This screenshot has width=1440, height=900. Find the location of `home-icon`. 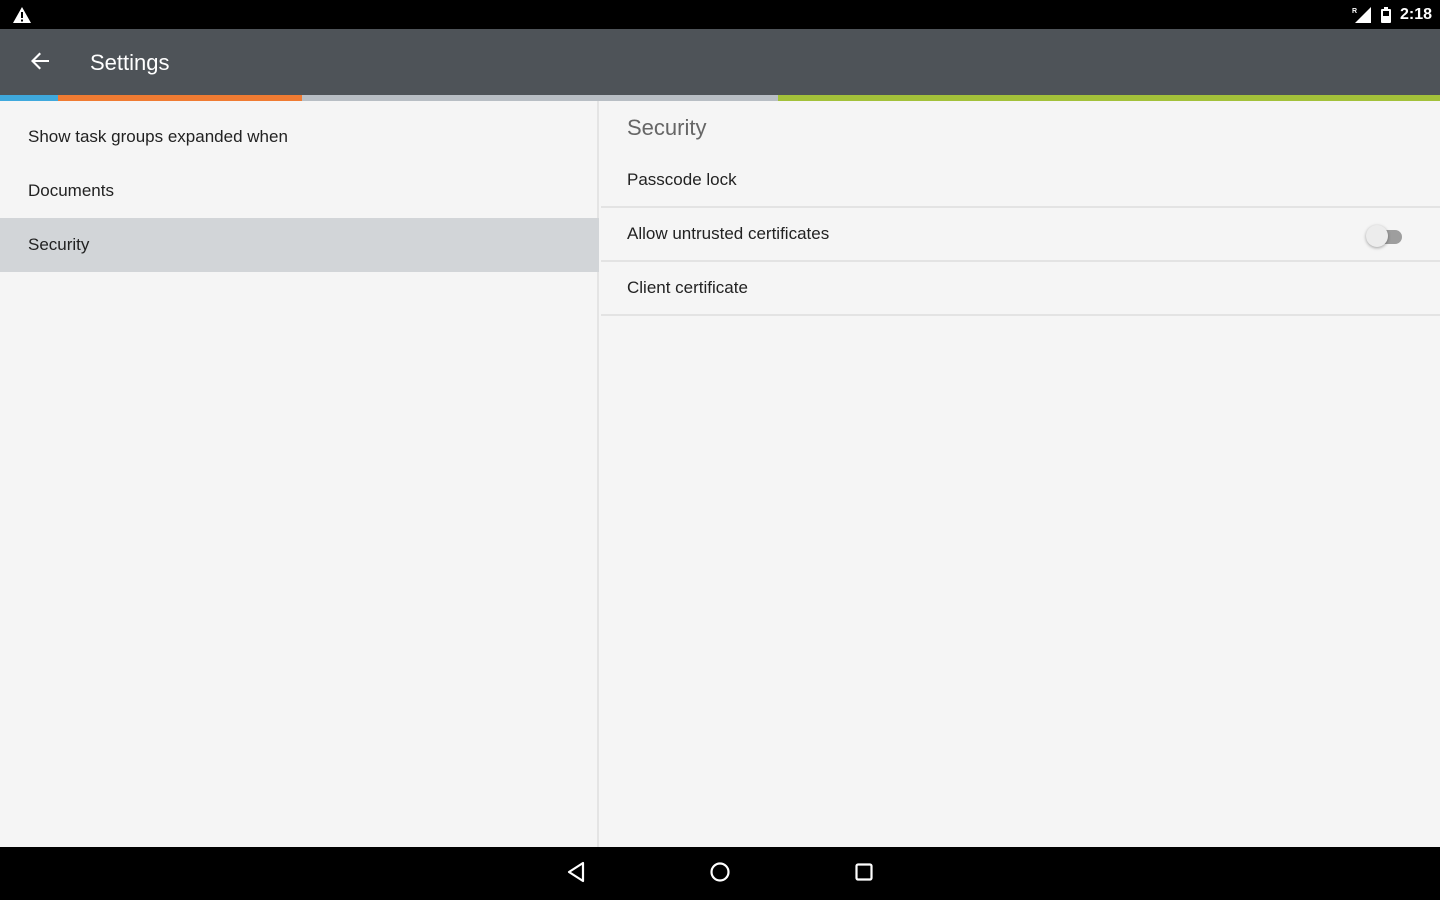

home-icon is located at coordinates (720, 874).